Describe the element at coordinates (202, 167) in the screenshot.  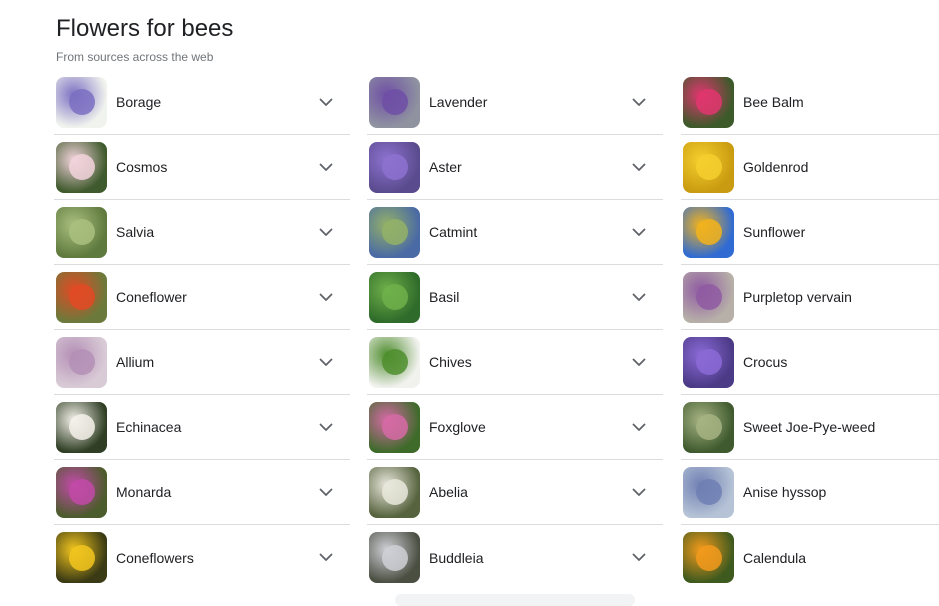
I see `list-item-cosmos: Cosmos` at that location.